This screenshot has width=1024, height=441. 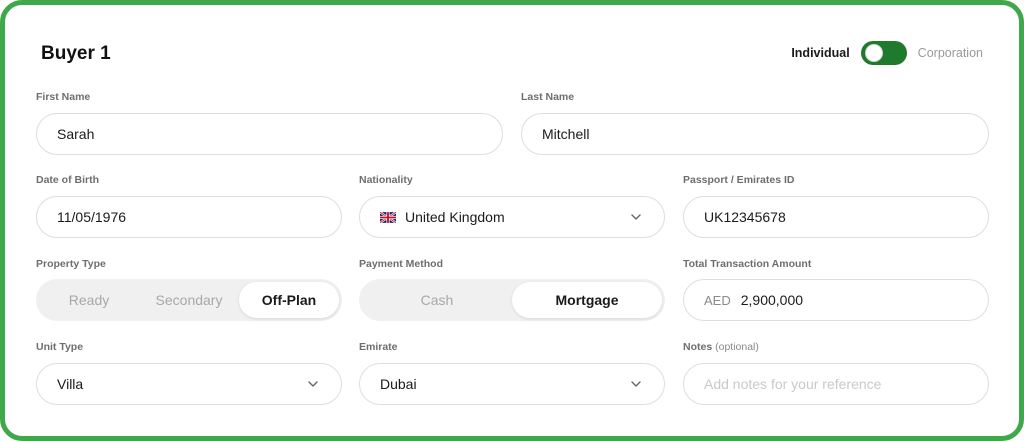 I want to click on nationality-label: Nationality, so click(x=386, y=180).